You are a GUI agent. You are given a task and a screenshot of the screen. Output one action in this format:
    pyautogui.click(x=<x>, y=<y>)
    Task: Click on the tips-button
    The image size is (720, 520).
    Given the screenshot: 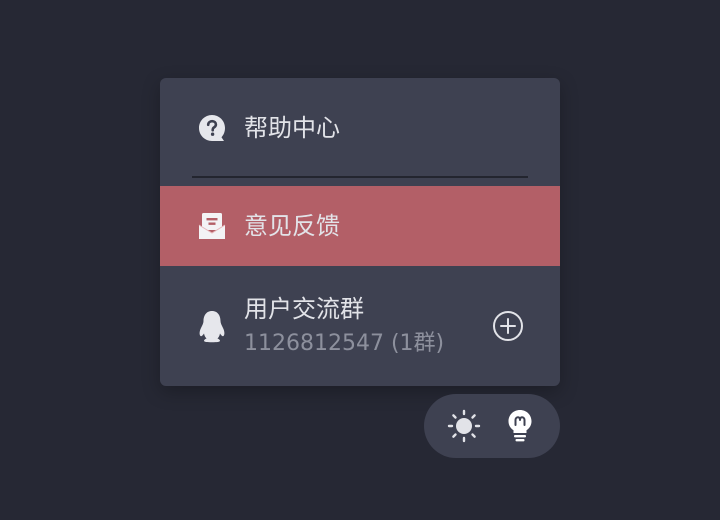 What is the action you would take?
    pyautogui.click(x=520, y=426)
    